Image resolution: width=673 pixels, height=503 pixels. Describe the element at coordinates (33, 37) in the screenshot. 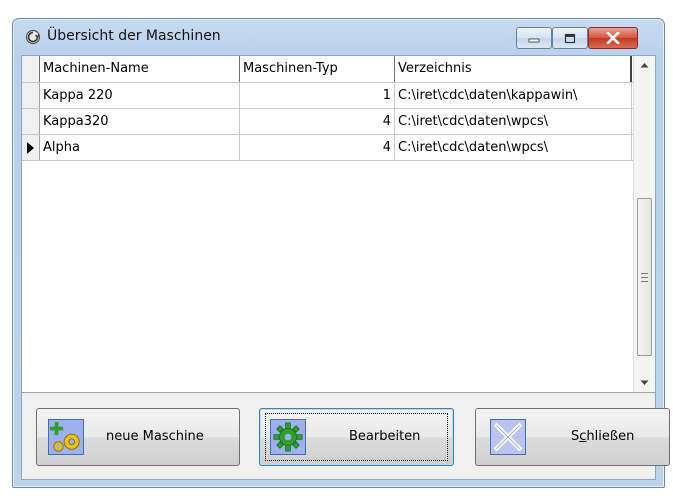

I see `app-cycle-icon` at that location.